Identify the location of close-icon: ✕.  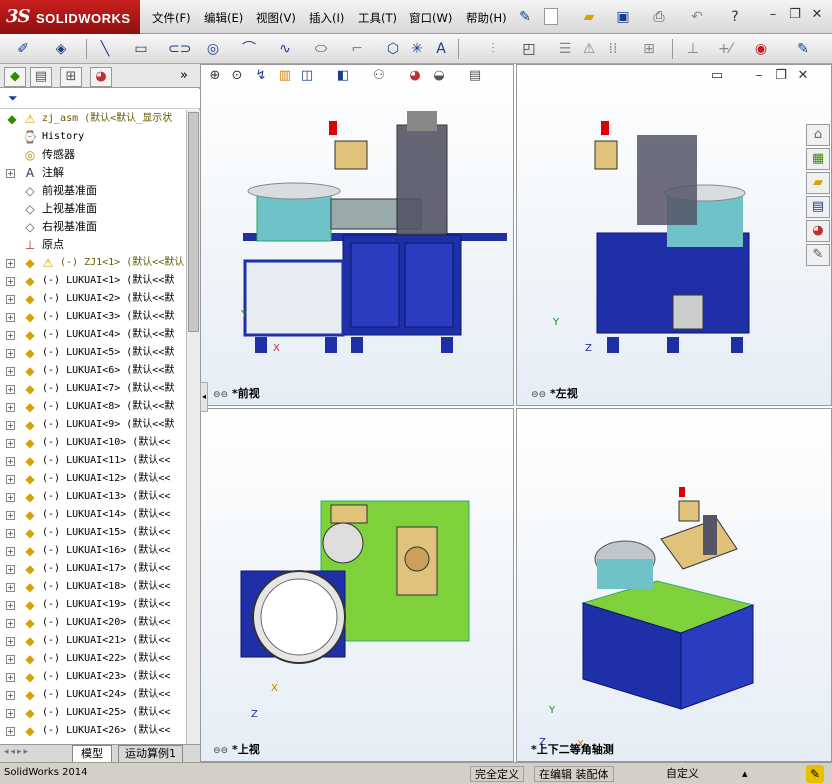
(817, 15).